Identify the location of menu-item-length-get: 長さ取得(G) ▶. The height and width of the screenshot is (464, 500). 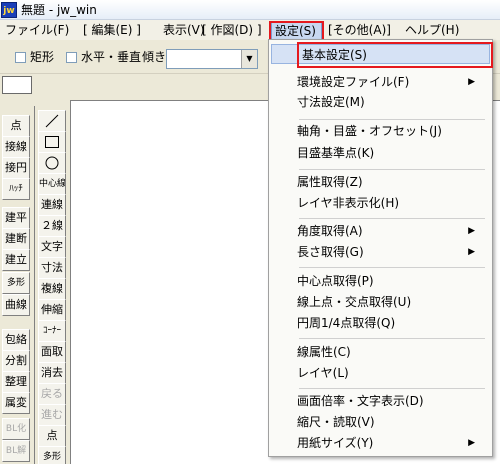
(392, 252).